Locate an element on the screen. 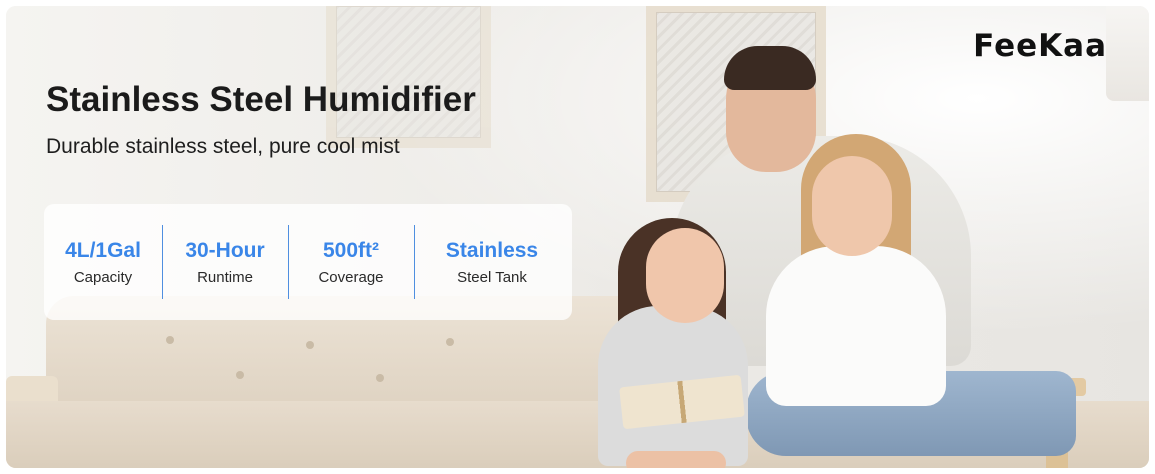  spec-tank: Stainless Steel Tank is located at coordinates (492, 262).